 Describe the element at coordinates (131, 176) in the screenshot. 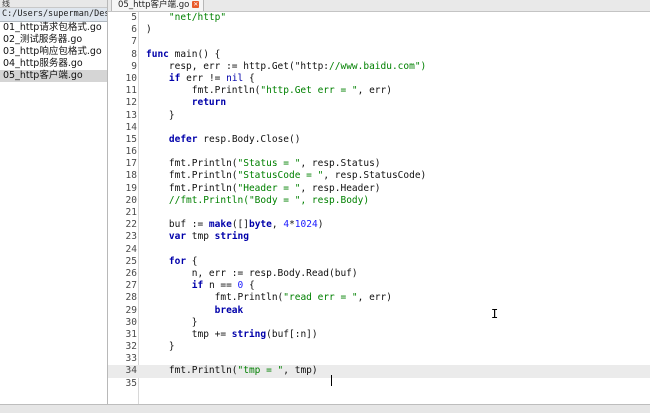

I see `line-number: 18` at that location.